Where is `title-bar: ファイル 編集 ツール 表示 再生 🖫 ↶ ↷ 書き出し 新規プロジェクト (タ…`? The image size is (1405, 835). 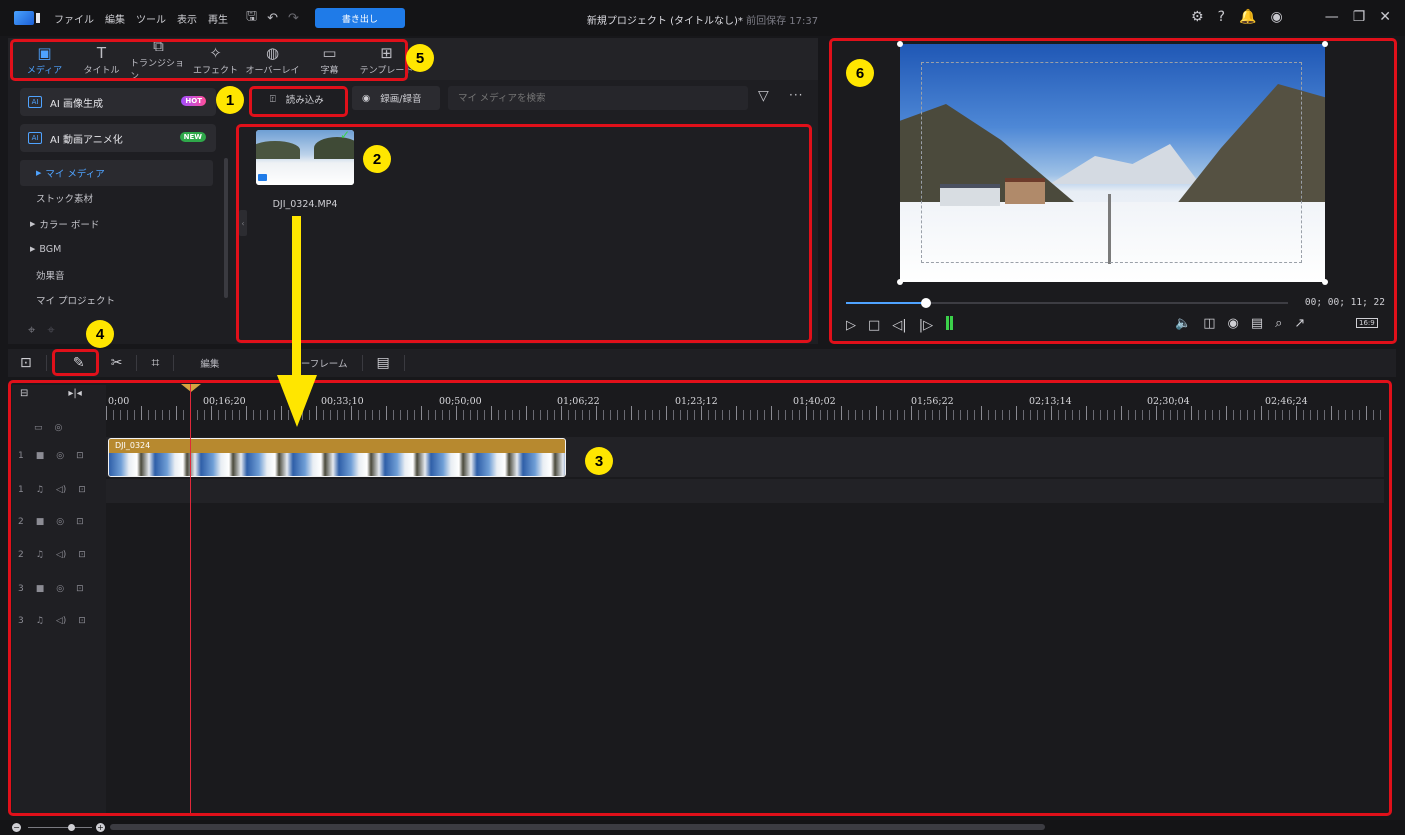 title-bar: ファイル 編集 ツール 表示 再生 🖫 ↶ ↷ 書き出し 新規プロジェクト (タ… is located at coordinates (702, 18).